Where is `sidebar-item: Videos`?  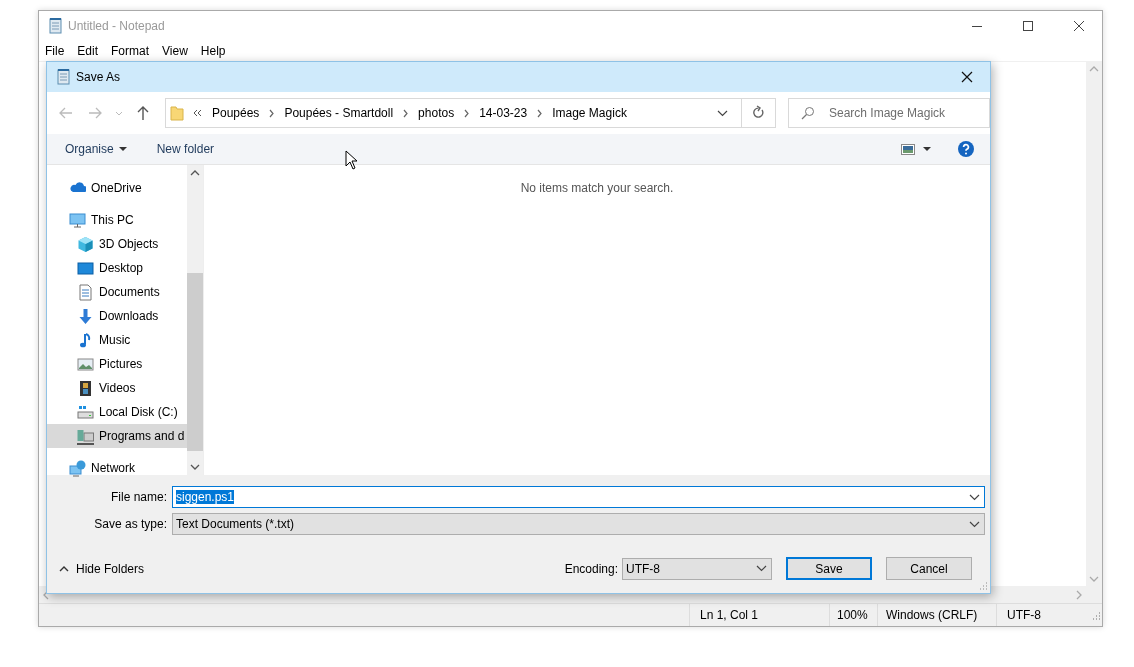
sidebar-item: Videos is located at coordinates (117, 388).